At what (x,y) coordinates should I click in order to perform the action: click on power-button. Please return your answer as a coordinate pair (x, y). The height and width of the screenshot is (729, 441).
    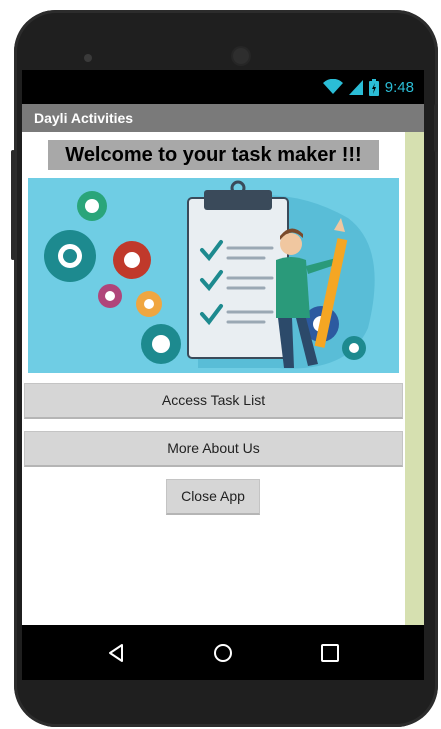
    Looking at the image, I should click on (436, 128).